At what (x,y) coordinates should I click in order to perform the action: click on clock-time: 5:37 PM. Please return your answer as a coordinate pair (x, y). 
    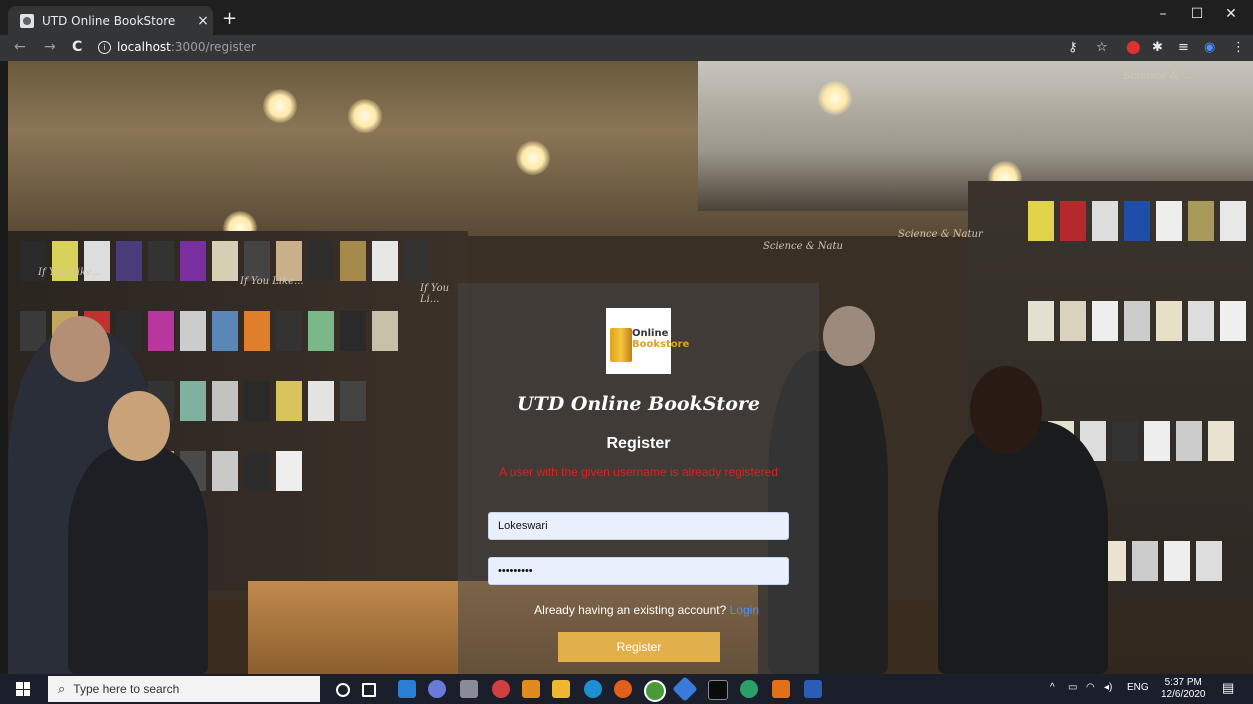
    Looking at the image, I should click on (1183, 682).